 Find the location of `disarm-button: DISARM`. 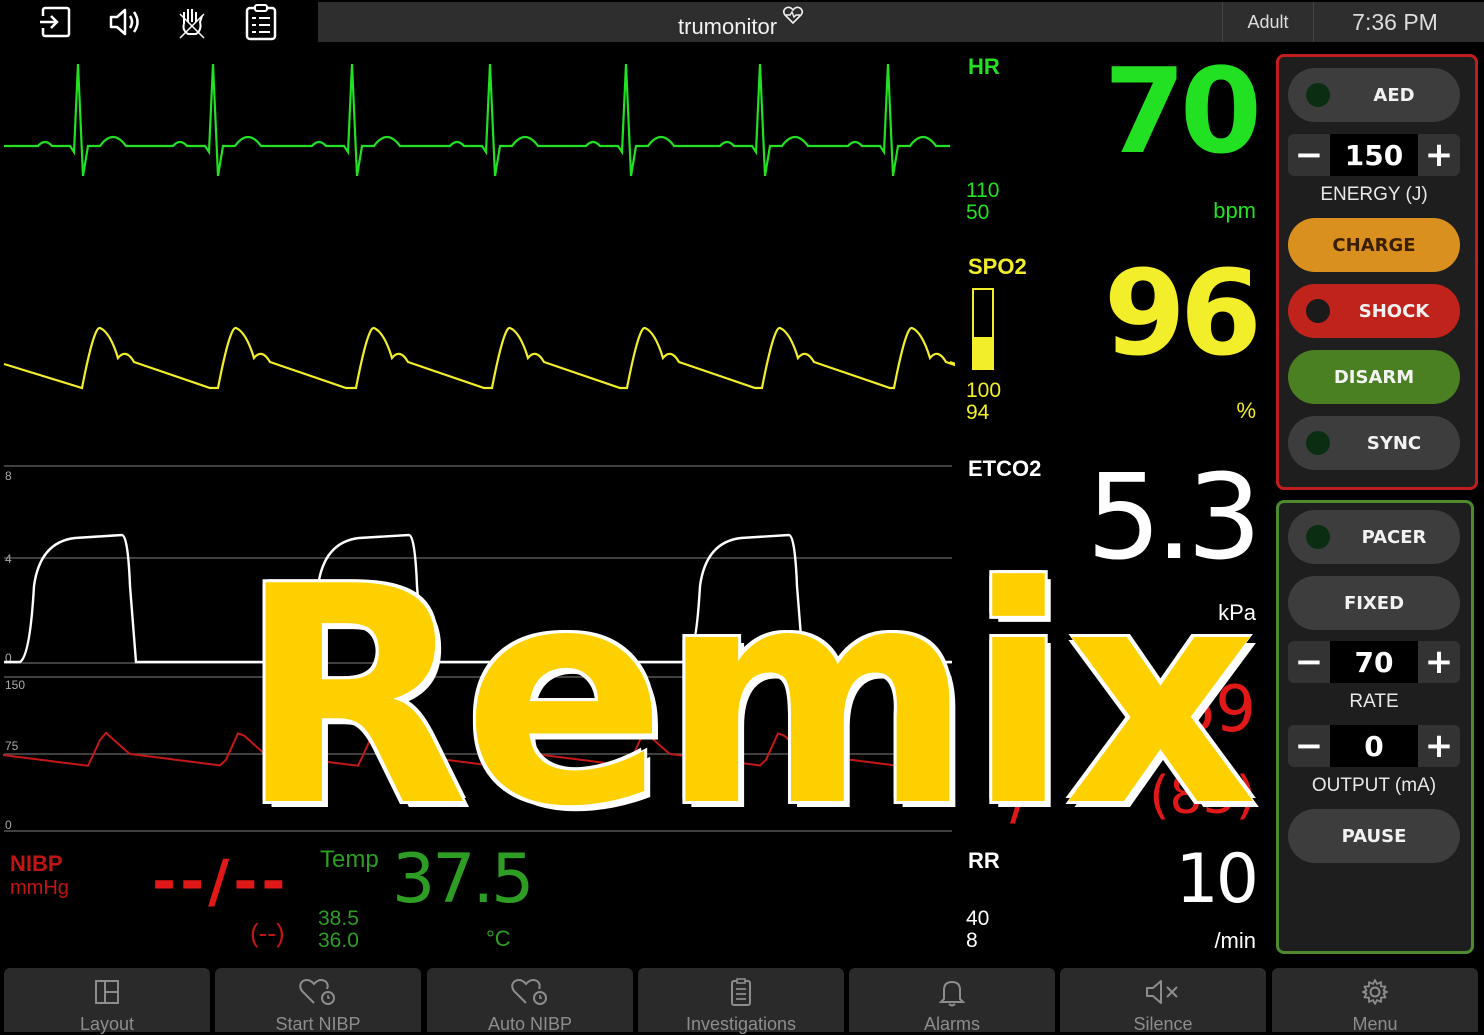

disarm-button: DISARM is located at coordinates (1374, 377).